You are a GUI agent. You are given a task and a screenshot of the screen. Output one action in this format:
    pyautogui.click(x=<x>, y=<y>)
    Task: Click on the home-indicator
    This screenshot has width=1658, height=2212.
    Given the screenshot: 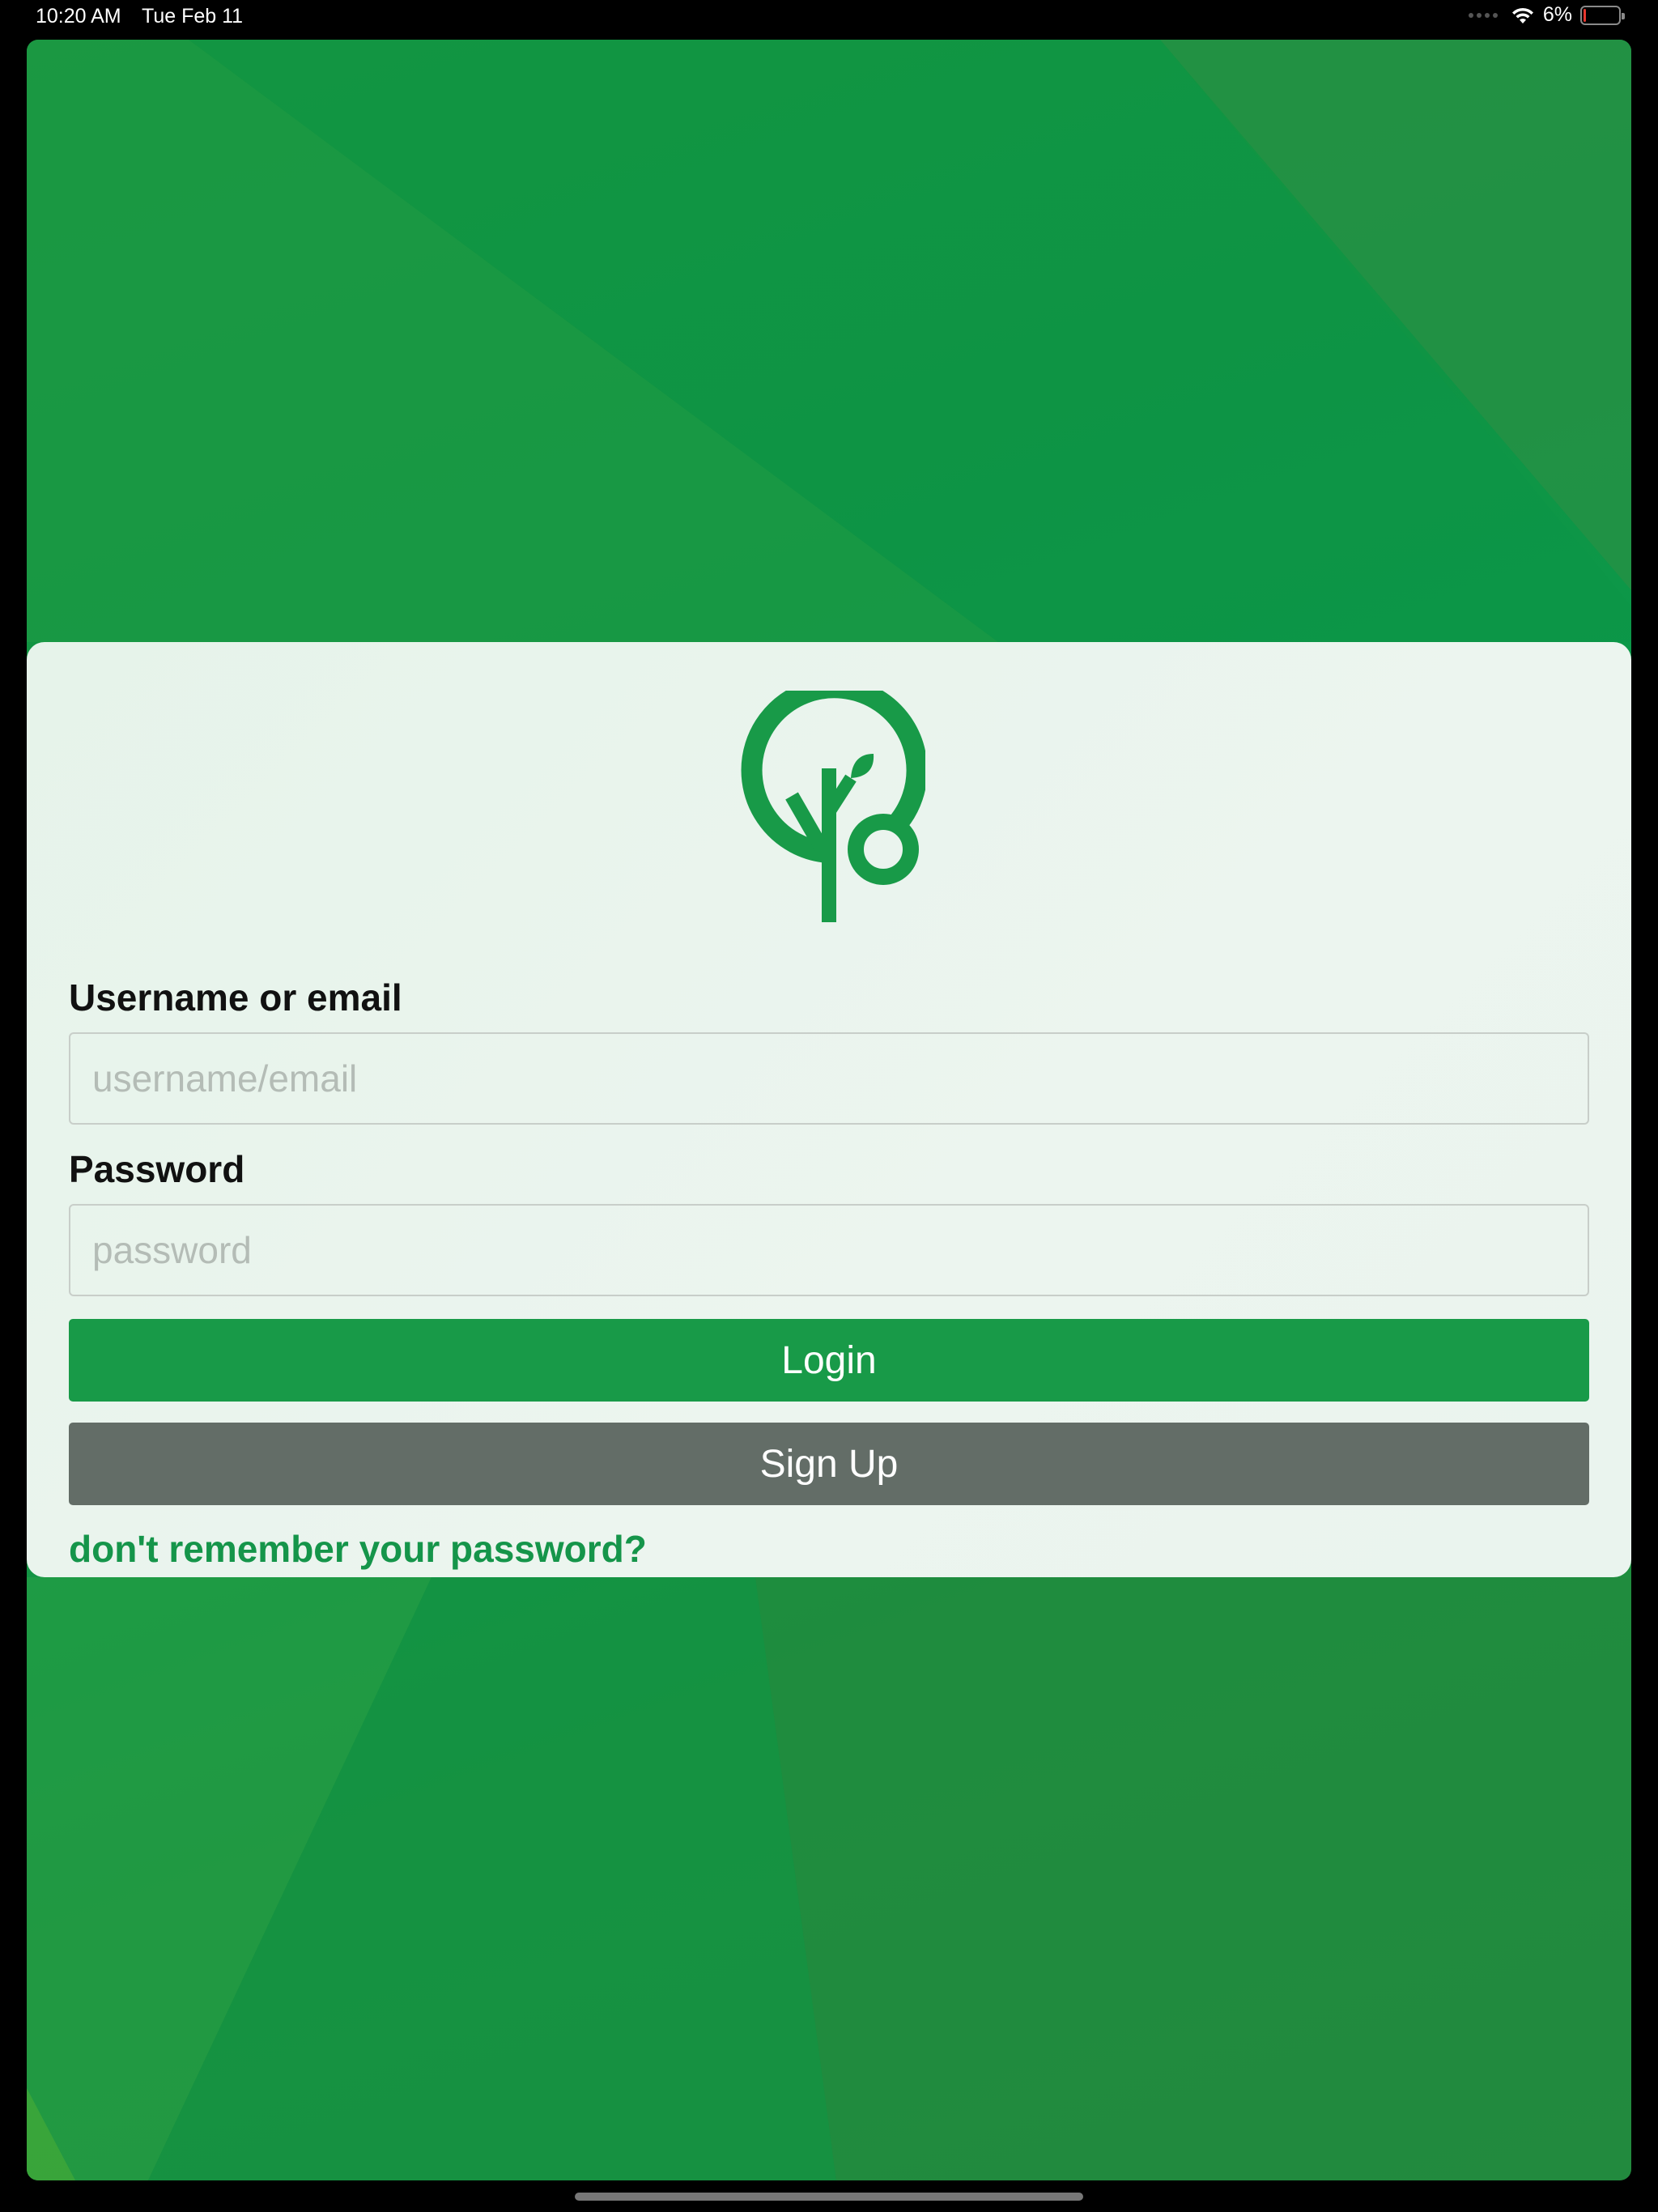 What is the action you would take?
    pyautogui.click(x=829, y=2197)
    